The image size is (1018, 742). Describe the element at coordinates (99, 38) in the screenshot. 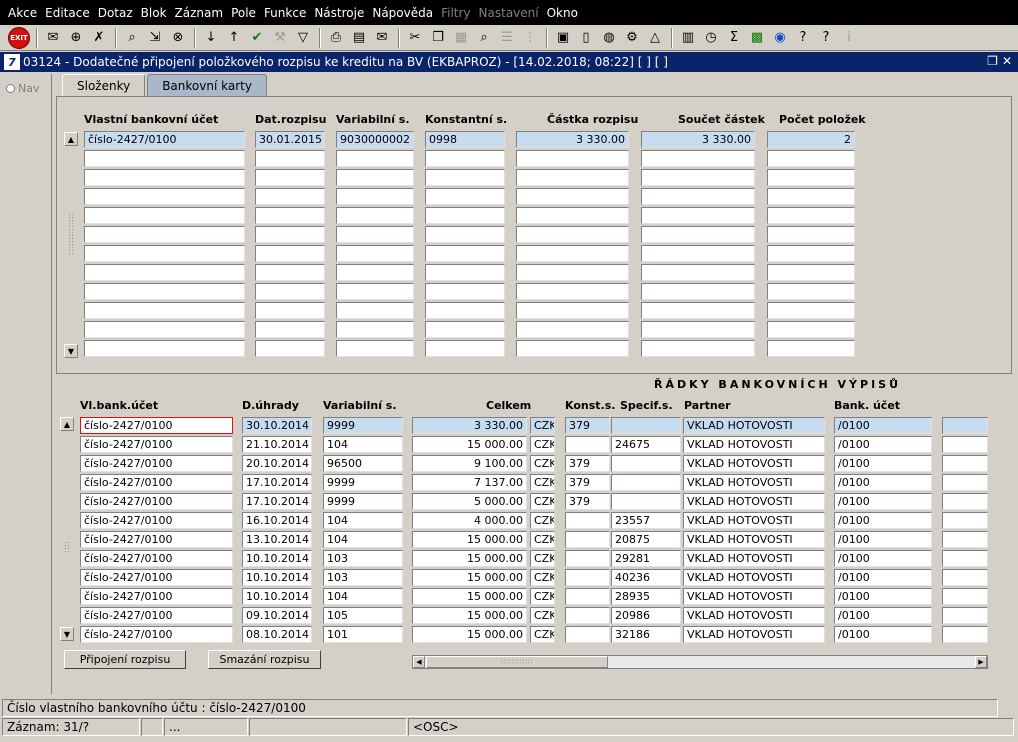

I see `delete-record-icon: ✗` at that location.